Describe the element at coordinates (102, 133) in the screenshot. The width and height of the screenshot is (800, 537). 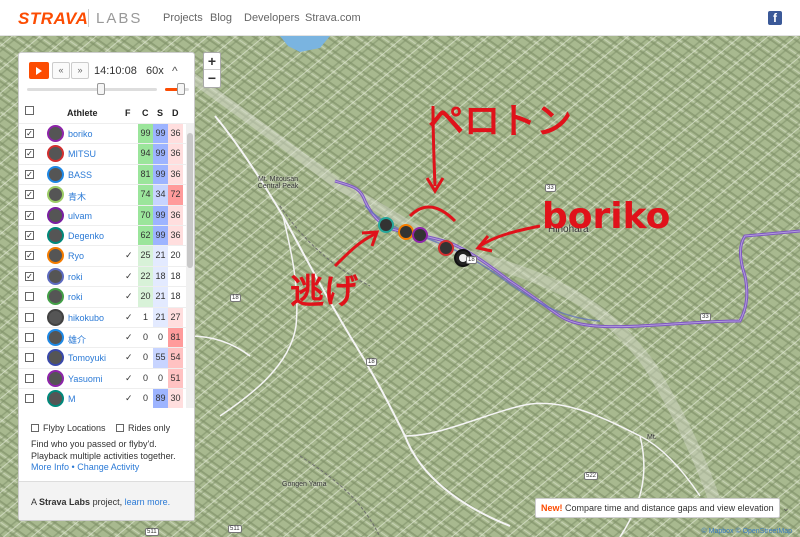
I see `athlete-row: ✓ boriko 99 99 36` at that location.